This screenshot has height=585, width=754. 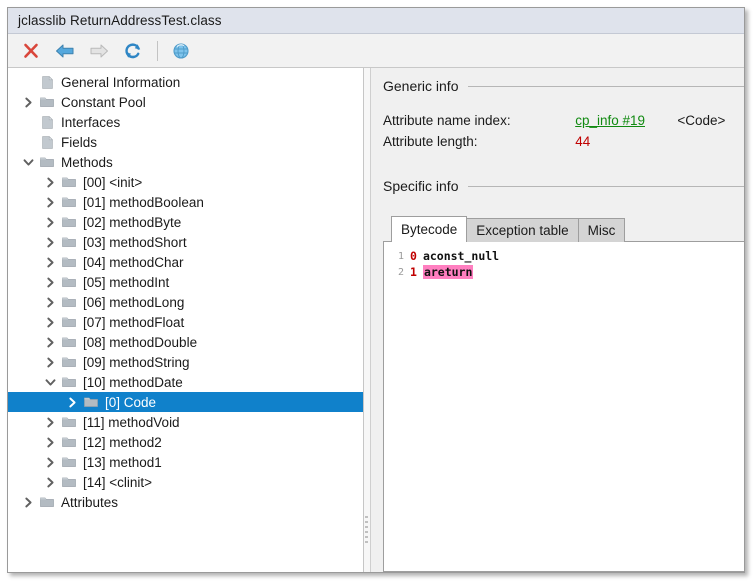 What do you see at coordinates (185, 382) in the screenshot?
I see `tree-row: [10] methodDate` at bounding box center [185, 382].